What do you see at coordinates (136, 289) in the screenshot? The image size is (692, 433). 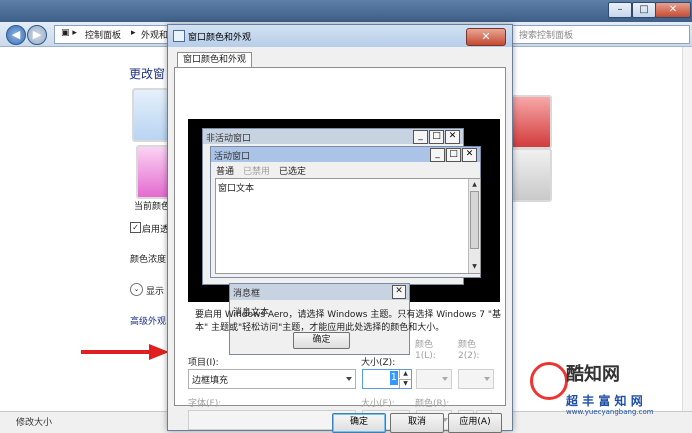 I see `expand-mixer-icon: ⌄` at bounding box center [136, 289].